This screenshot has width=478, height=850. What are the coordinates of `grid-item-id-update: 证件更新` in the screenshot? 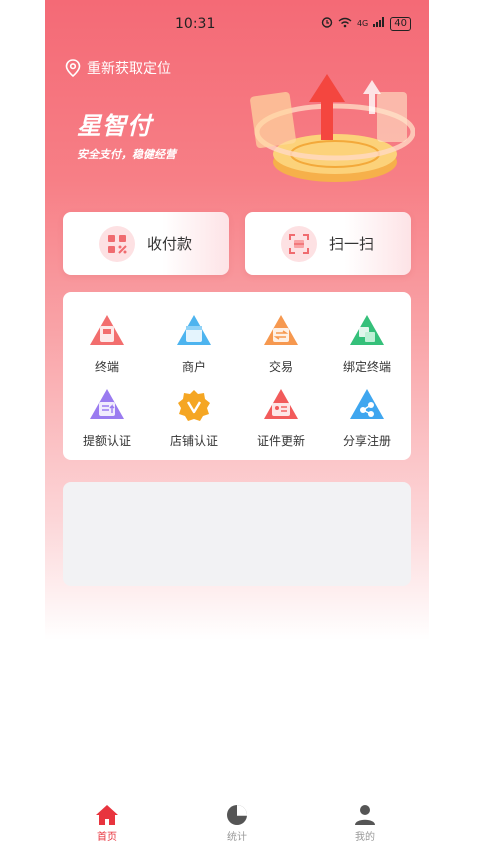 It's located at (281, 417).